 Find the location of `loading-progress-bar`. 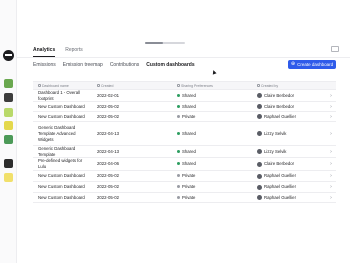

loading-progress-bar is located at coordinates (165, 43).